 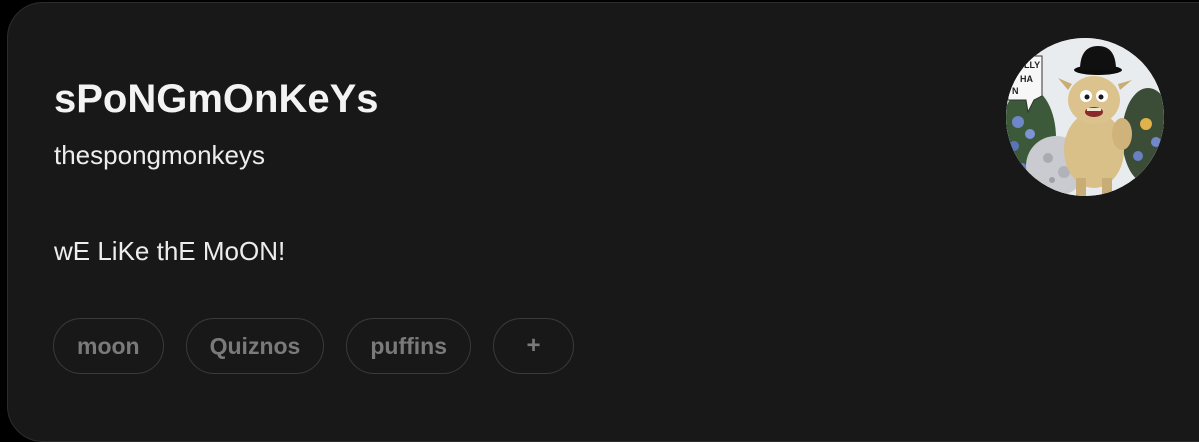 I want to click on tag-chip-puffins: puffins, so click(x=408, y=346).